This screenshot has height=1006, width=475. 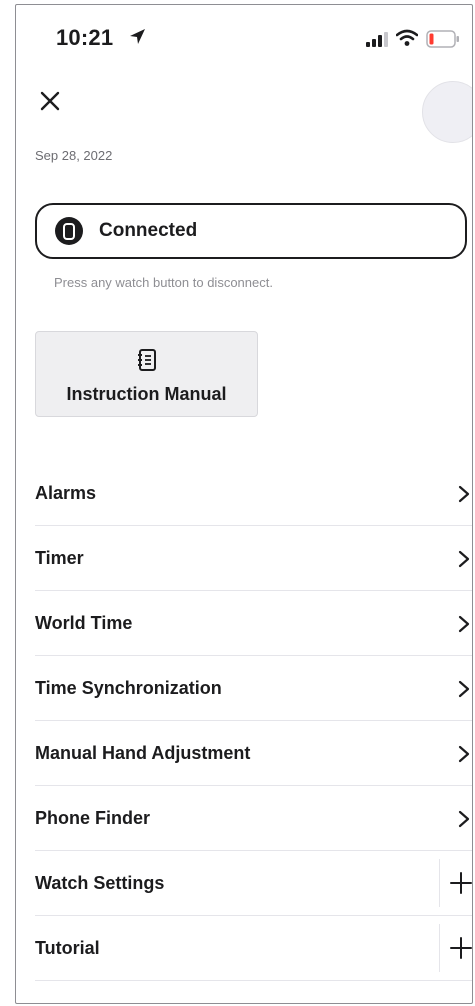 What do you see at coordinates (253, 623) in the screenshot?
I see `menu-item-world-time: World Time` at bounding box center [253, 623].